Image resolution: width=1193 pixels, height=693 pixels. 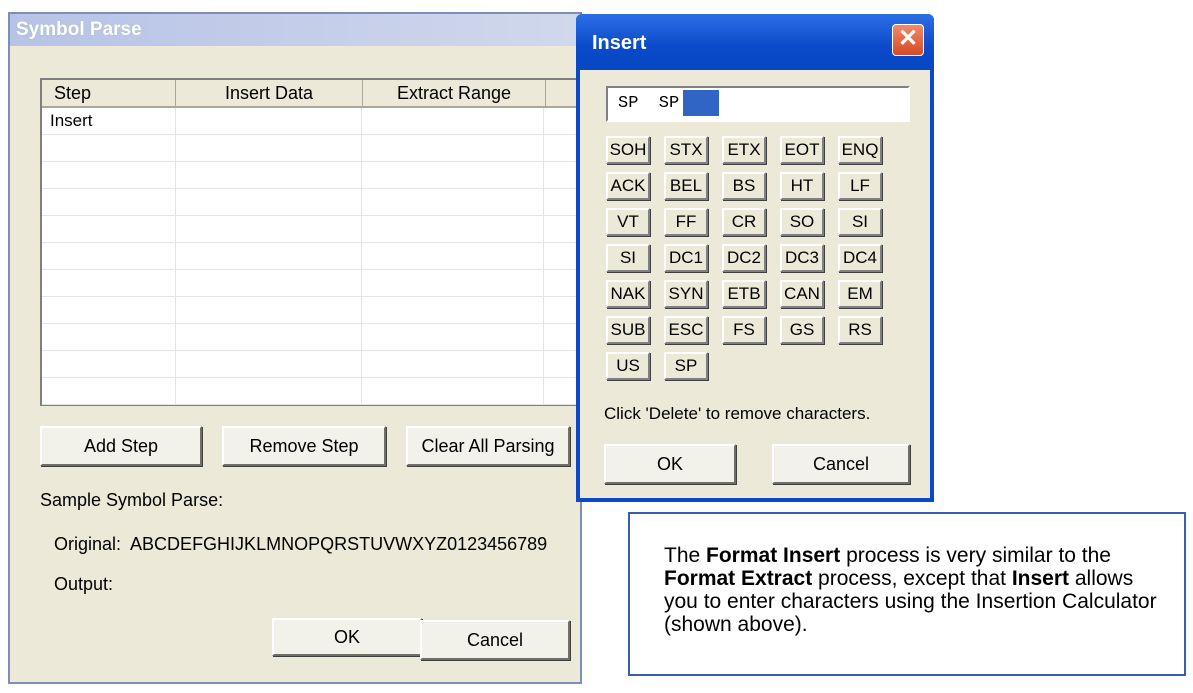 What do you see at coordinates (347, 637) in the screenshot?
I see `ok-button: OK` at bounding box center [347, 637].